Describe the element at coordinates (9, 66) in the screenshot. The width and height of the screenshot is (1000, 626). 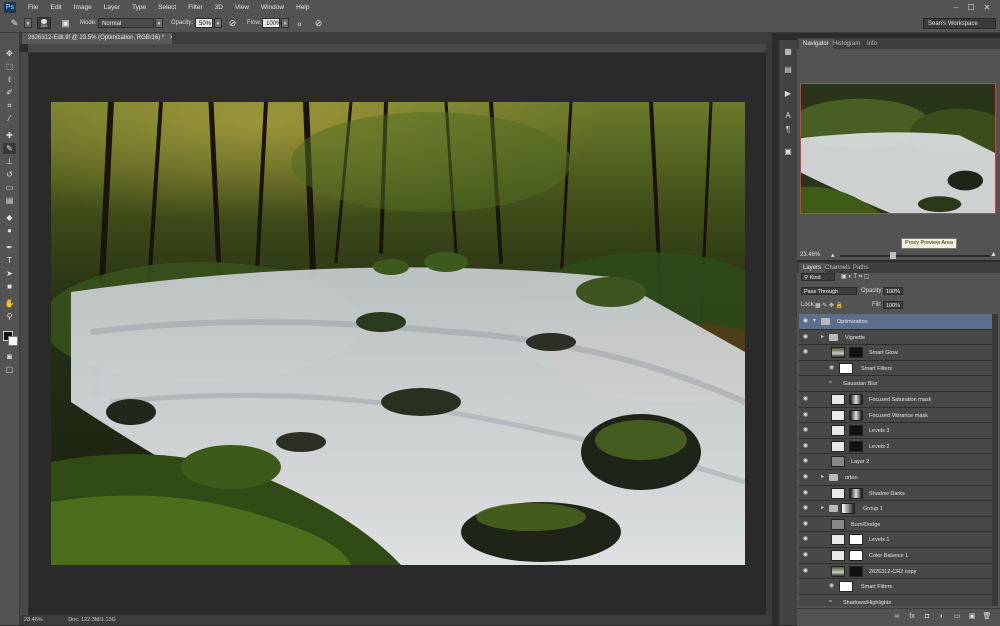
I see `marquee-tool-icon: ⬚` at that location.